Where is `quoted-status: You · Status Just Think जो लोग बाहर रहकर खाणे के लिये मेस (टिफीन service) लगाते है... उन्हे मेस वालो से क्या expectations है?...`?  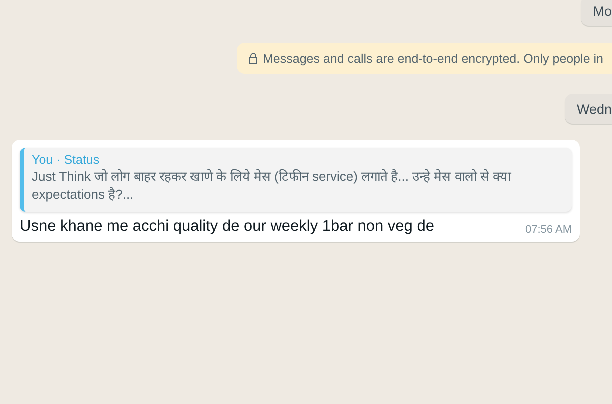
quoted-status: You · Status Just Think जो लोग बाहर रहकर खाणे के लिये मेस (टिफीन service) लगाते है... उन्हे मेस वालो से क्या expectations है?... is located at coordinates (296, 180).